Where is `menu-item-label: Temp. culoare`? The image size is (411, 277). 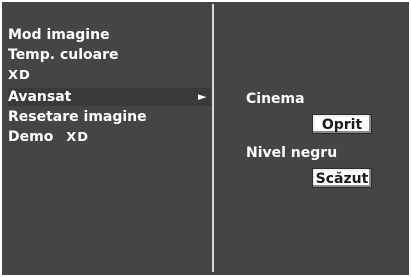
menu-item-label: Temp. culoare is located at coordinates (63, 55).